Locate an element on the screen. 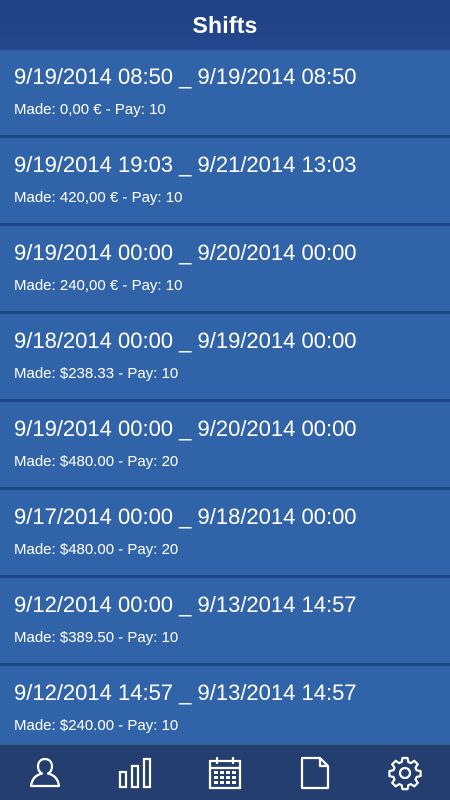  page-title: Shifts is located at coordinates (225, 24).